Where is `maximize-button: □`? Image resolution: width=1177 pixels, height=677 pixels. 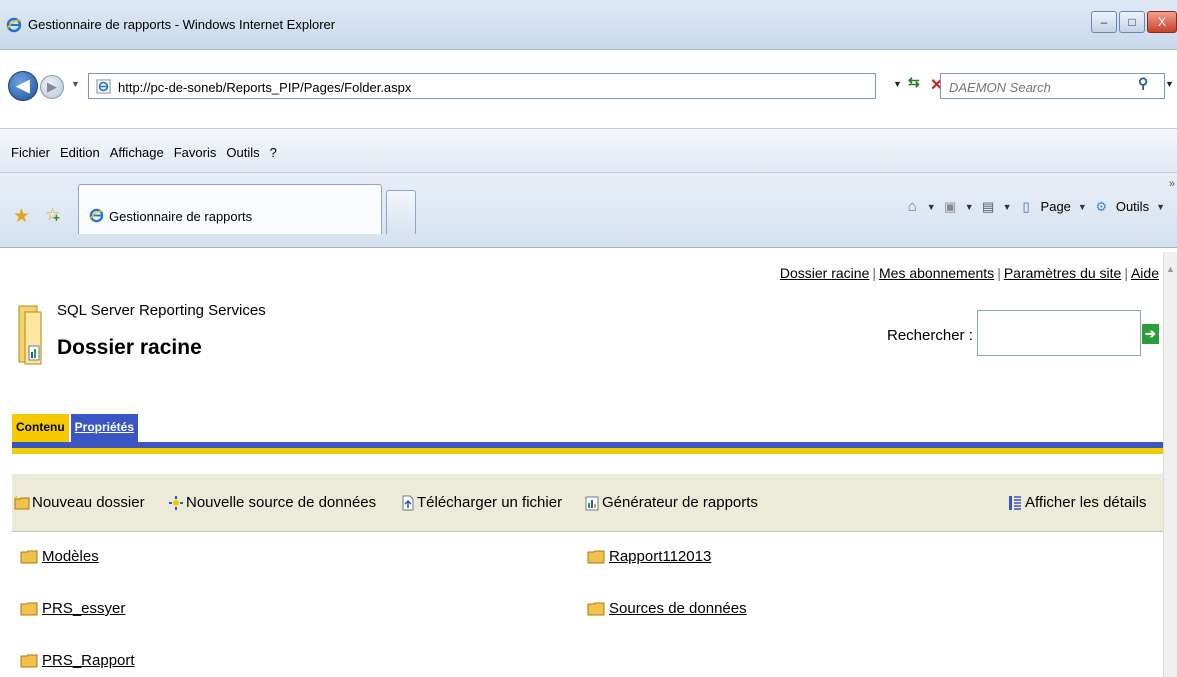 maximize-button: □ is located at coordinates (1132, 22).